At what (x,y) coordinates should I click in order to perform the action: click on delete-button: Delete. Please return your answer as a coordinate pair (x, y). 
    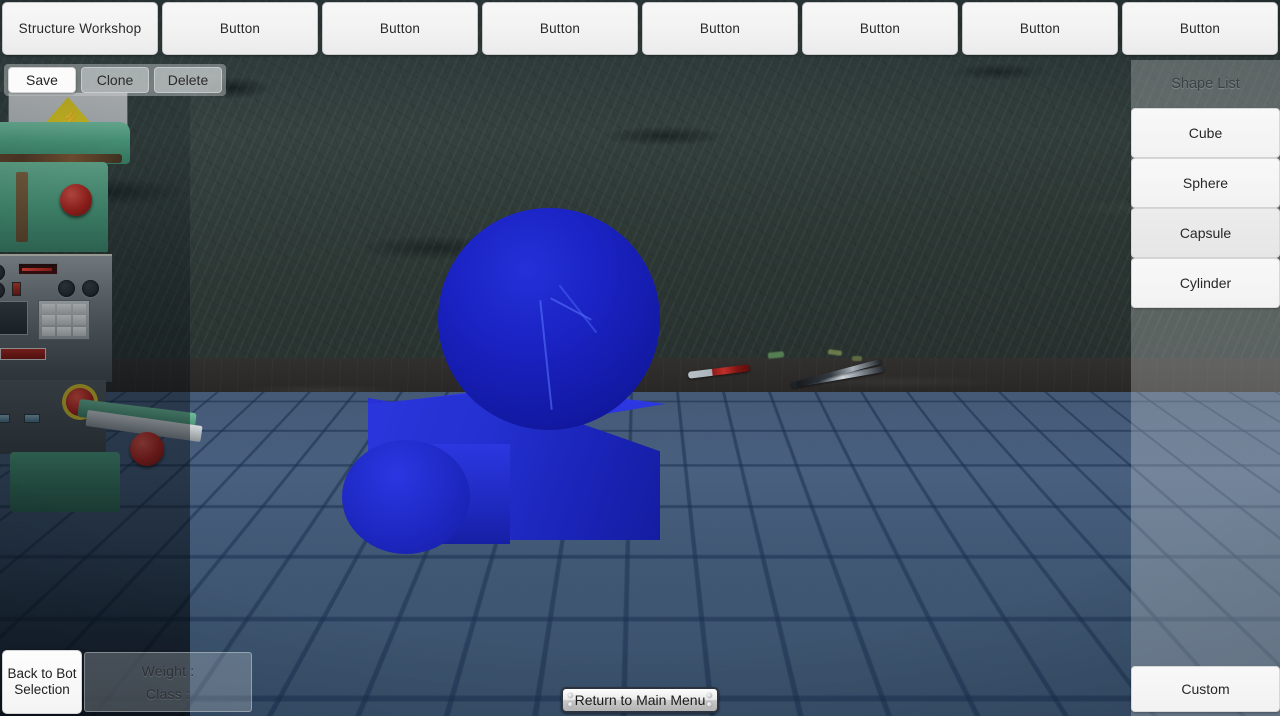
    Looking at the image, I should click on (188, 80).